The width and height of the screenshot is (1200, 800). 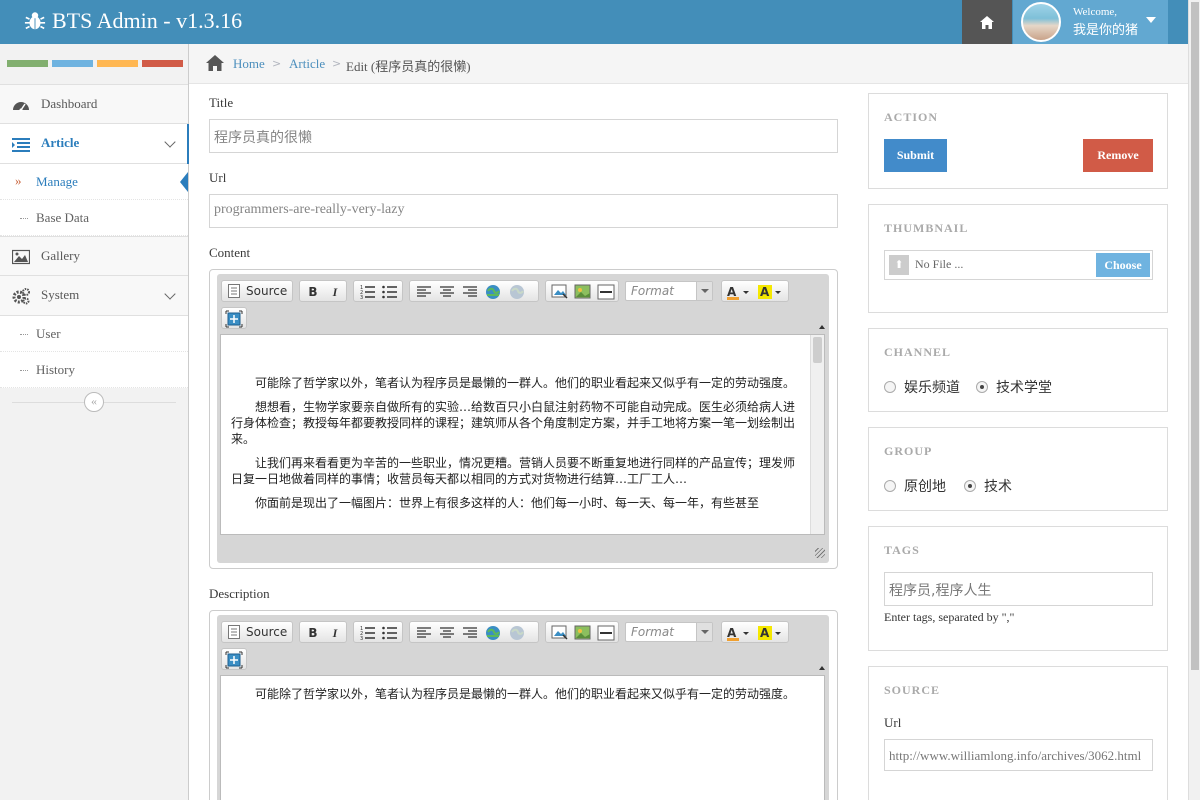 What do you see at coordinates (21, 107) in the screenshot?
I see `dashboard-icon` at bounding box center [21, 107].